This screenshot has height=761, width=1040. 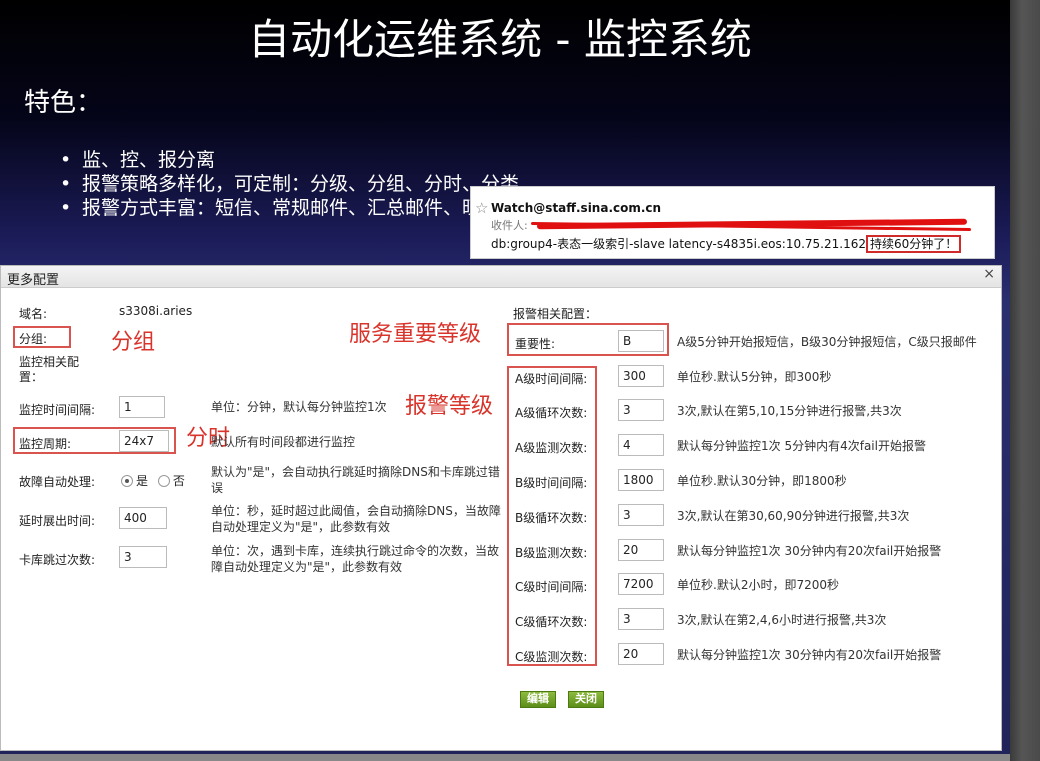 I want to click on importance-desc: A级5分钟开始报短信，B级30分钟报短信，C级只报邮件, so click(x=827, y=342).